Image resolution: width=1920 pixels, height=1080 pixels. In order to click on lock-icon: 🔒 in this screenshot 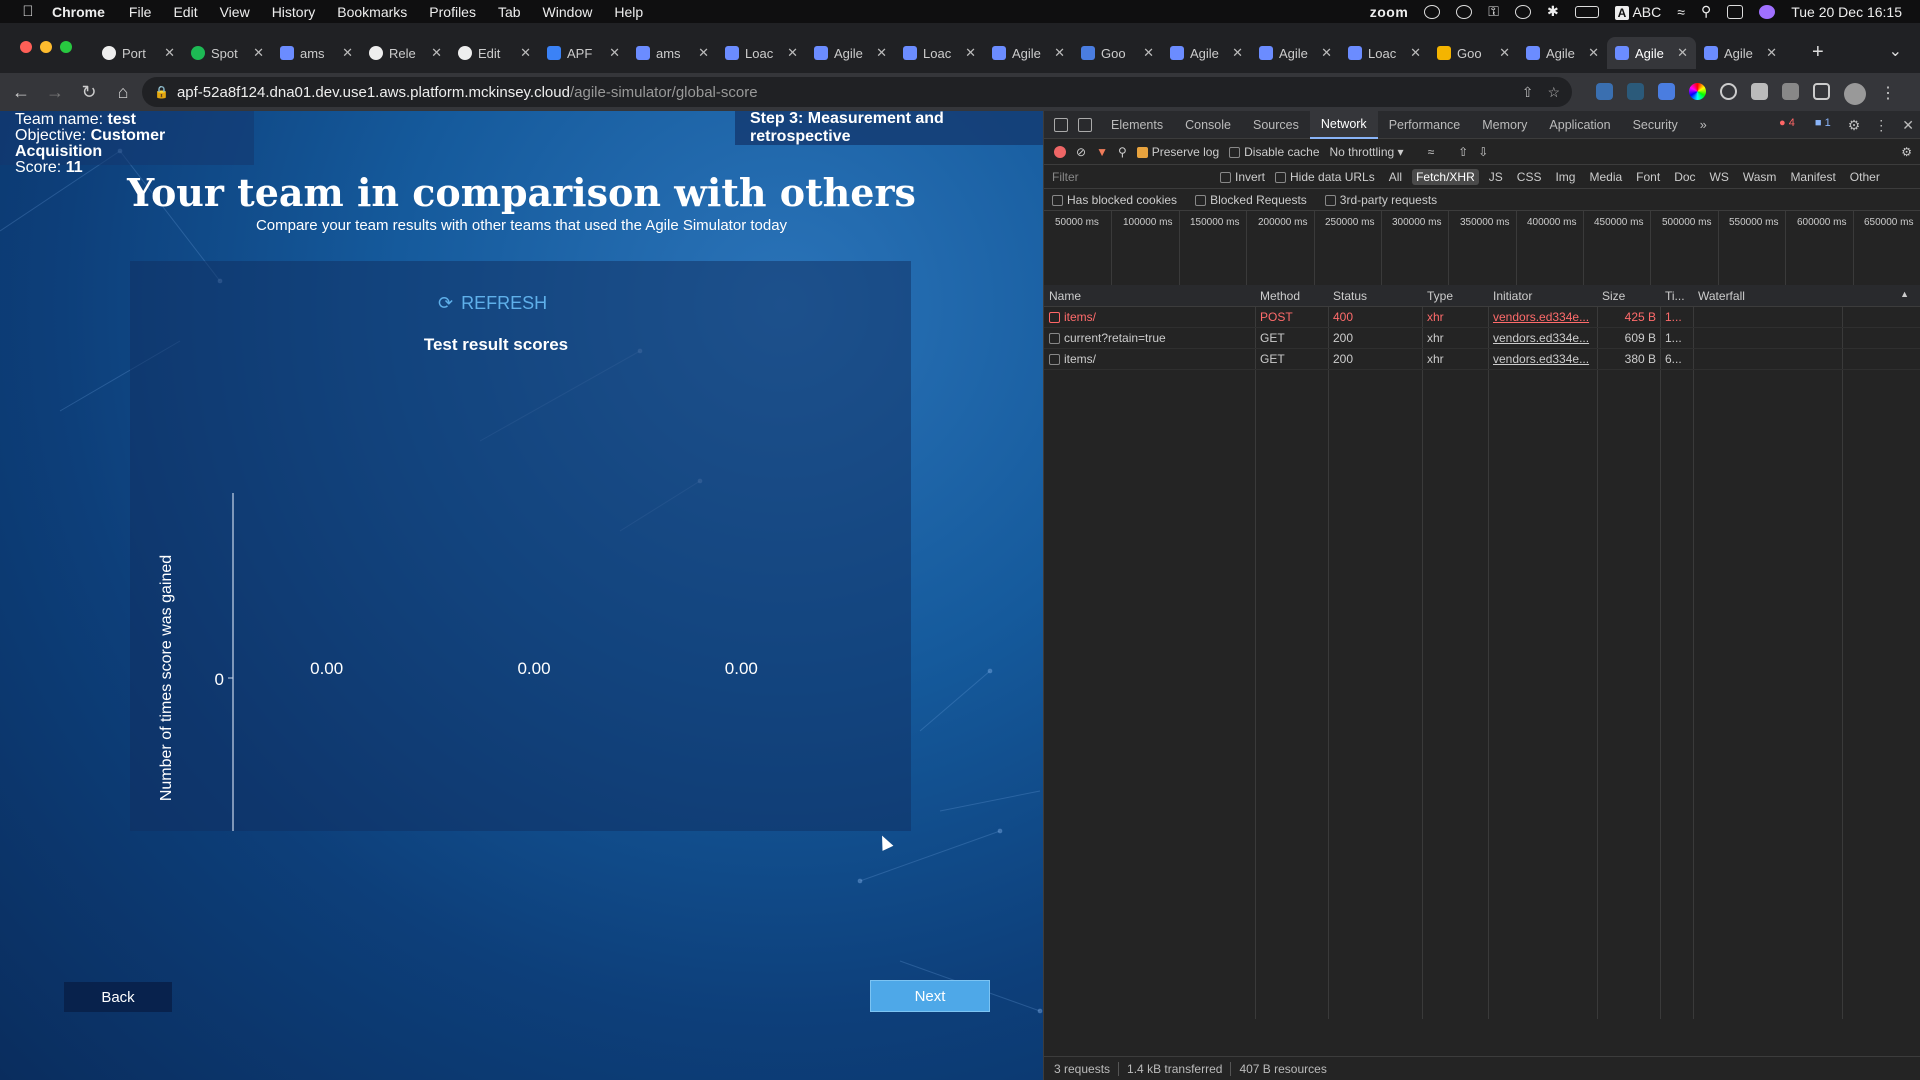, I will do `click(161, 92)`.